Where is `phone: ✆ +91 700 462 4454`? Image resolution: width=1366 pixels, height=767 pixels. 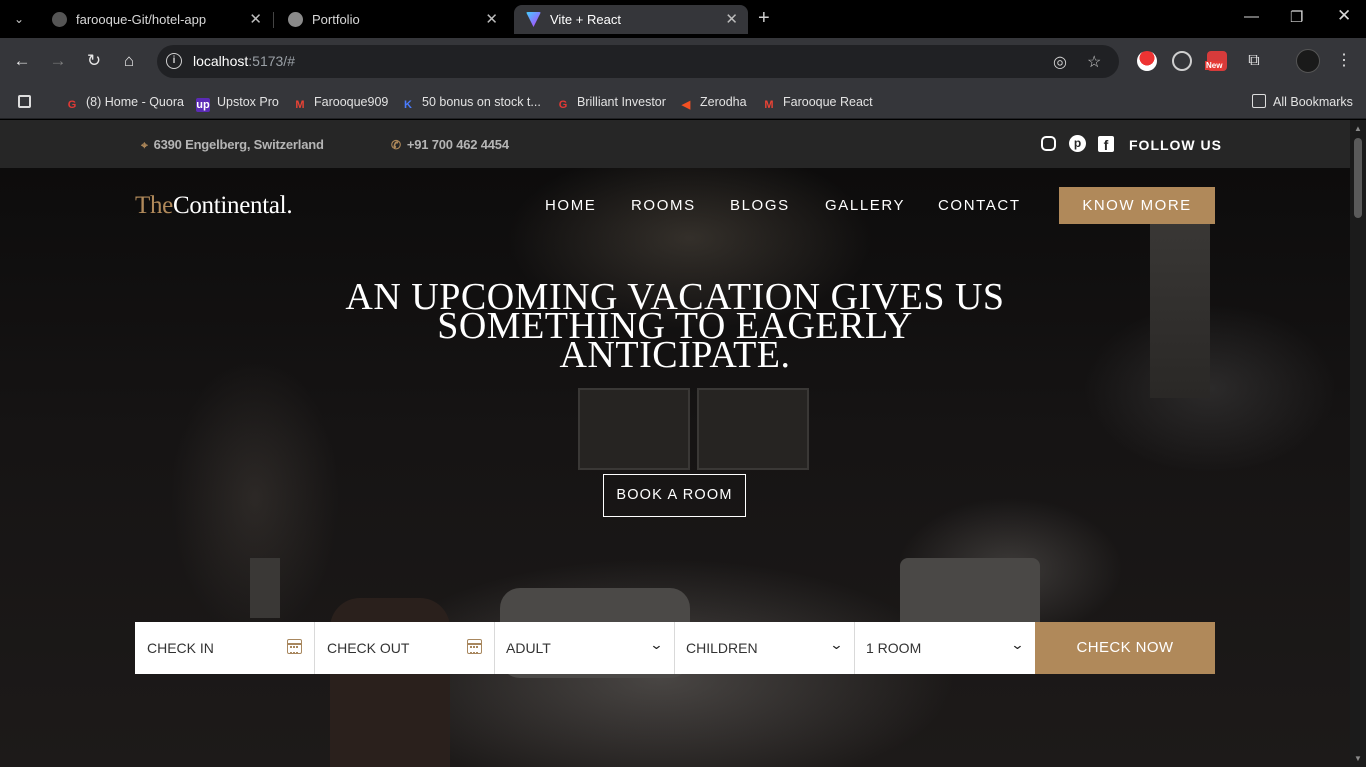
phone: ✆ +91 700 462 4454 is located at coordinates (450, 144).